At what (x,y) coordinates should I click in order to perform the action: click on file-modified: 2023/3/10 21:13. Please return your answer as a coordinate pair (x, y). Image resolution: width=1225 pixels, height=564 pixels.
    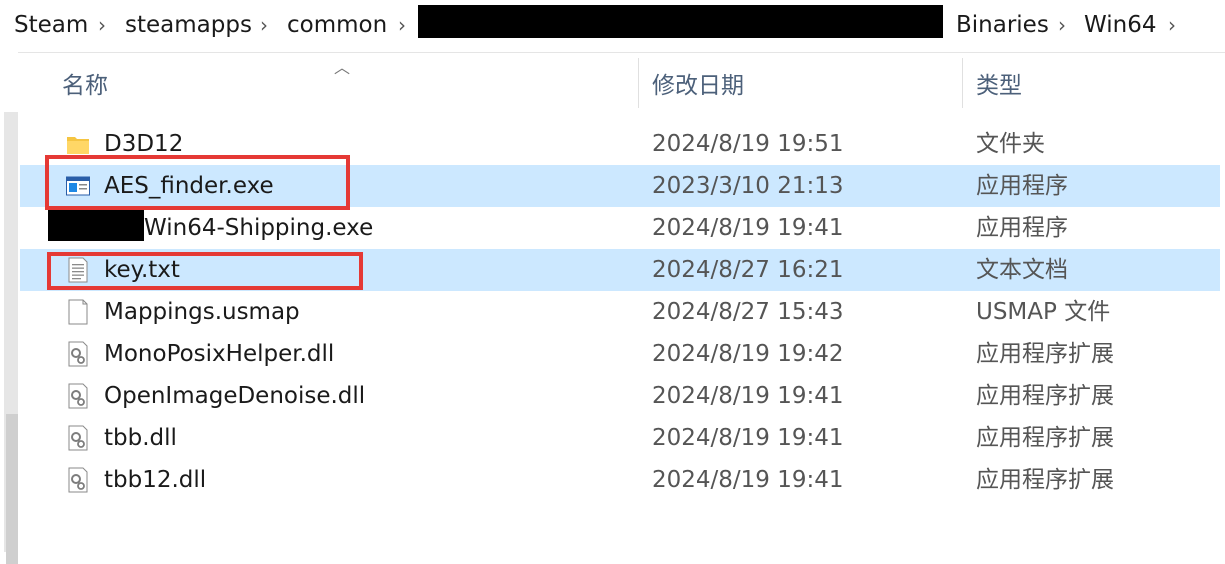
    Looking at the image, I should click on (748, 186).